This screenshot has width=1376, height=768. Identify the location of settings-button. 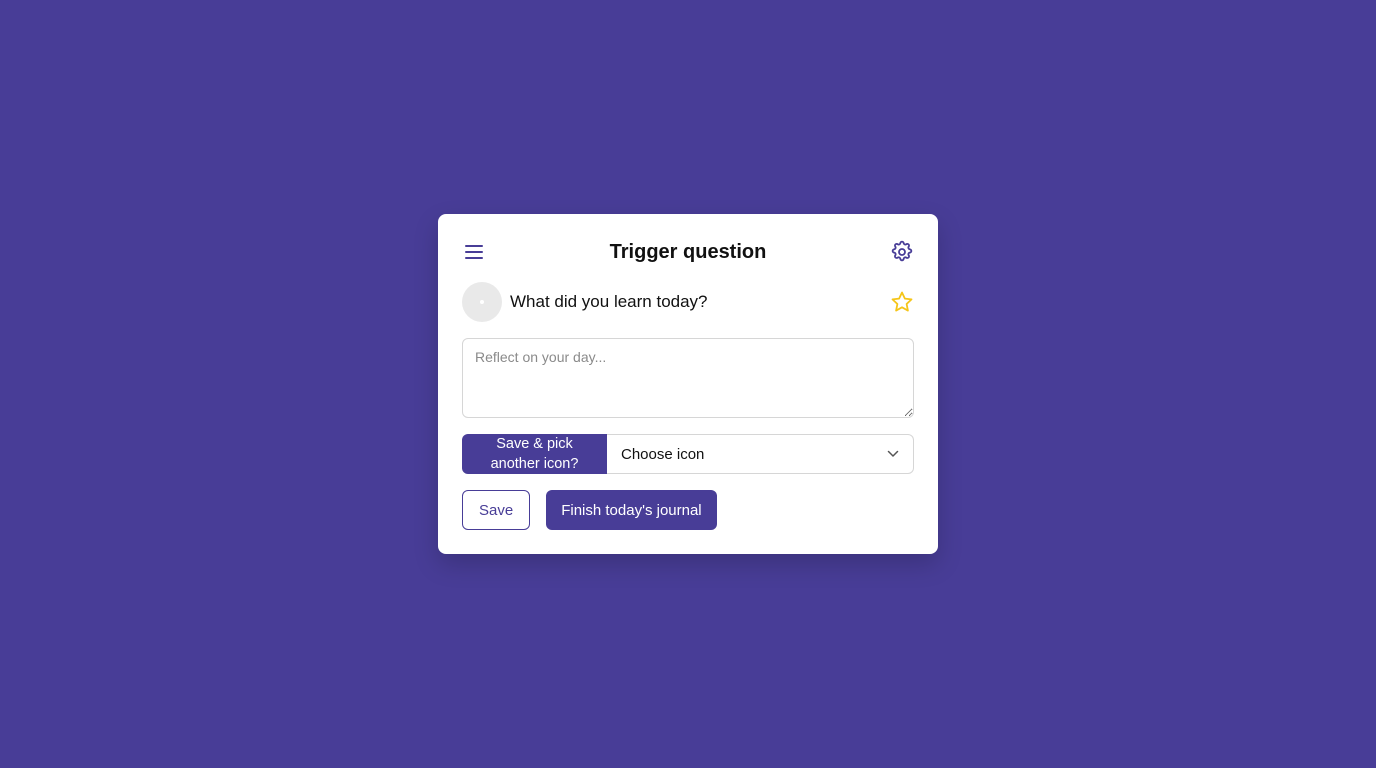
(902, 252).